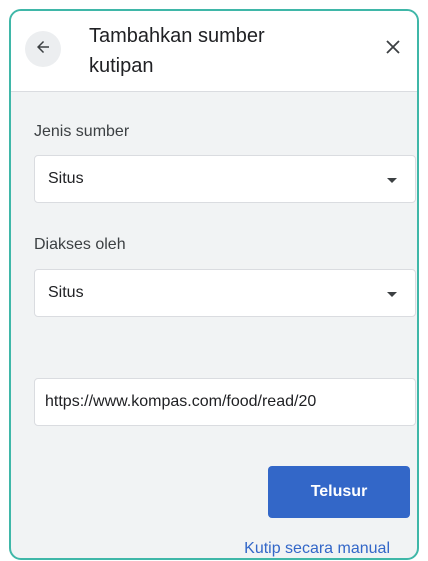  I want to click on url-input, so click(225, 402).